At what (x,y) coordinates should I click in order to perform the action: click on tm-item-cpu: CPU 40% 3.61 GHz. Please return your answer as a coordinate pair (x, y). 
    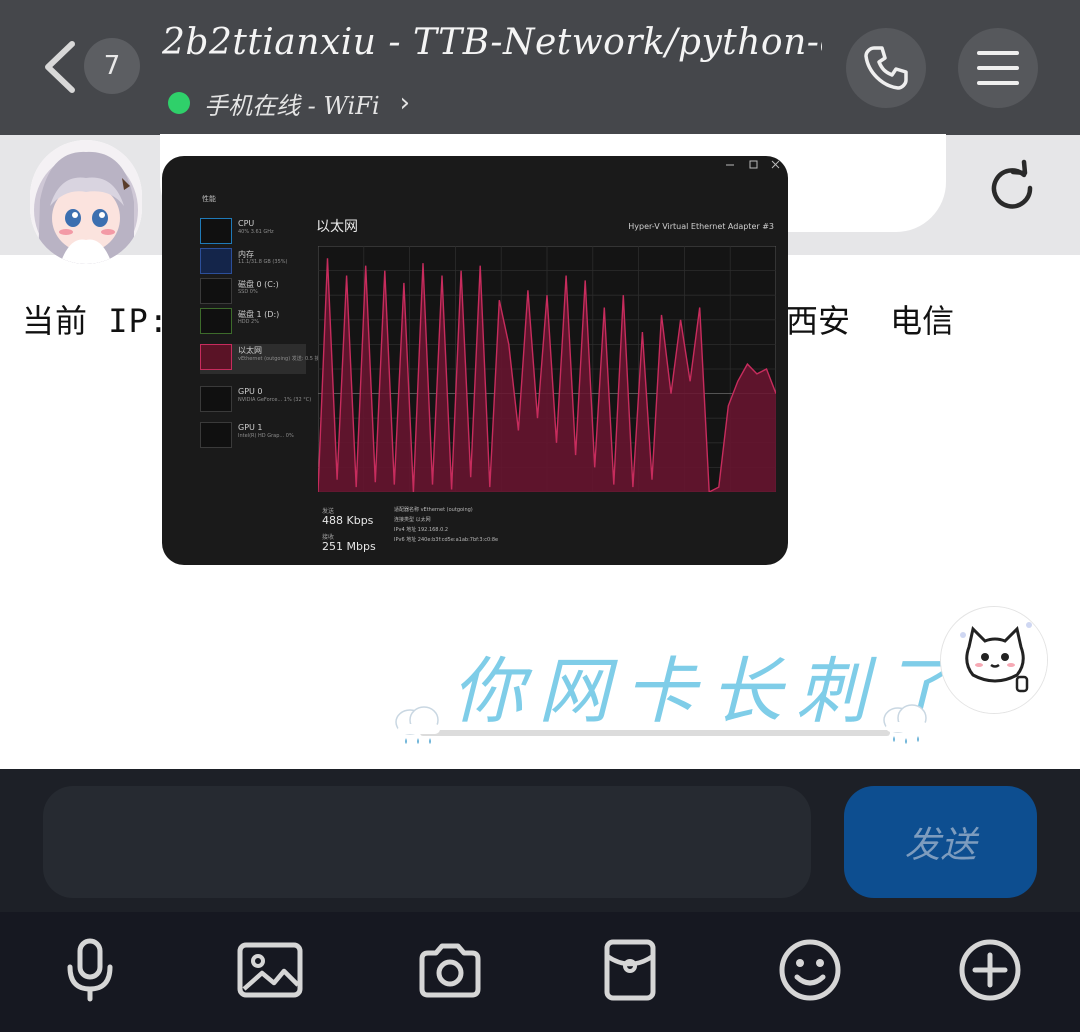
    Looking at the image, I should click on (253, 233).